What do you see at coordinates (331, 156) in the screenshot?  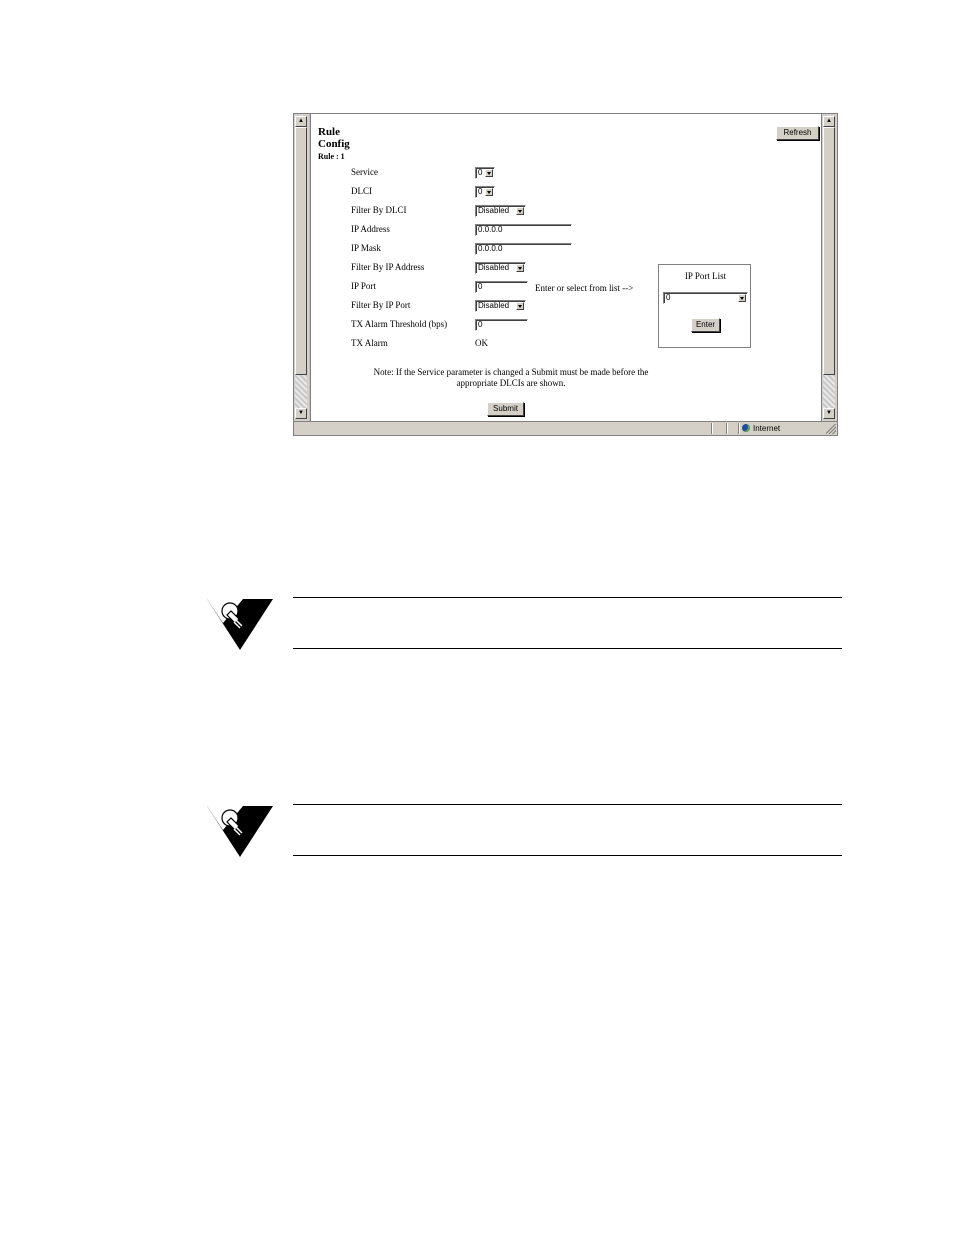 I see `rule-id-label: Rule : 1` at bounding box center [331, 156].